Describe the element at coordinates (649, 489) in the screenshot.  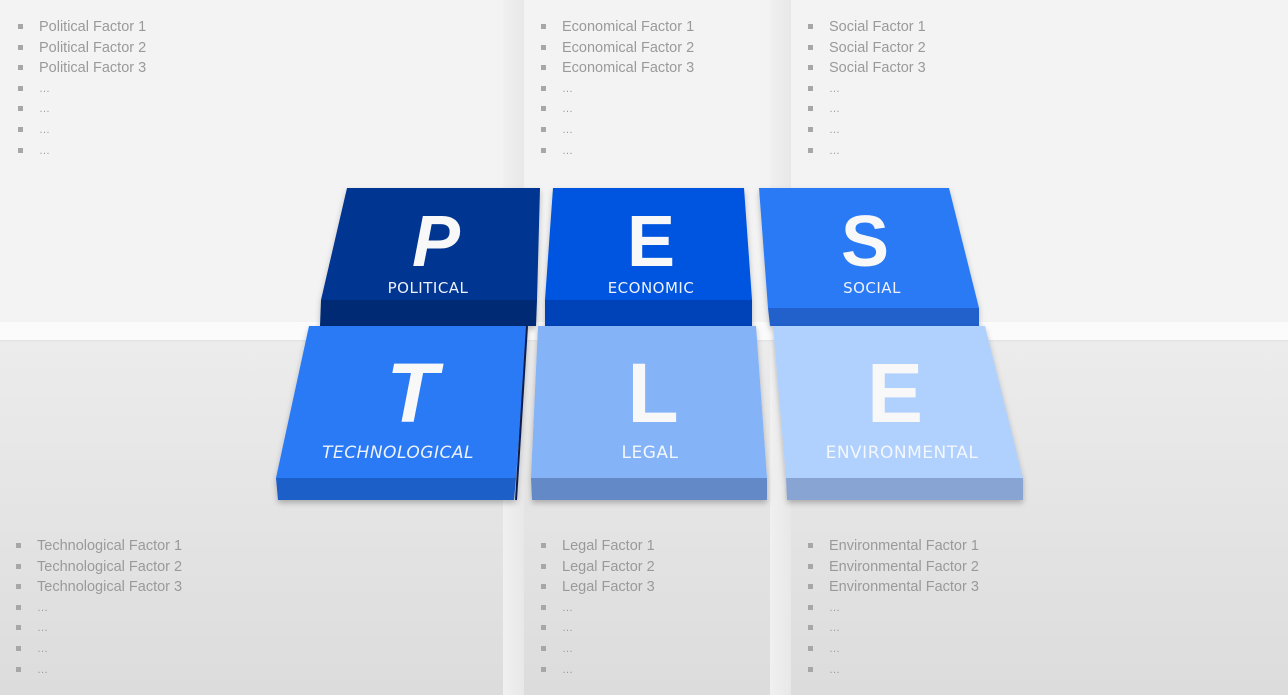
I see `tile-legal-side` at that location.